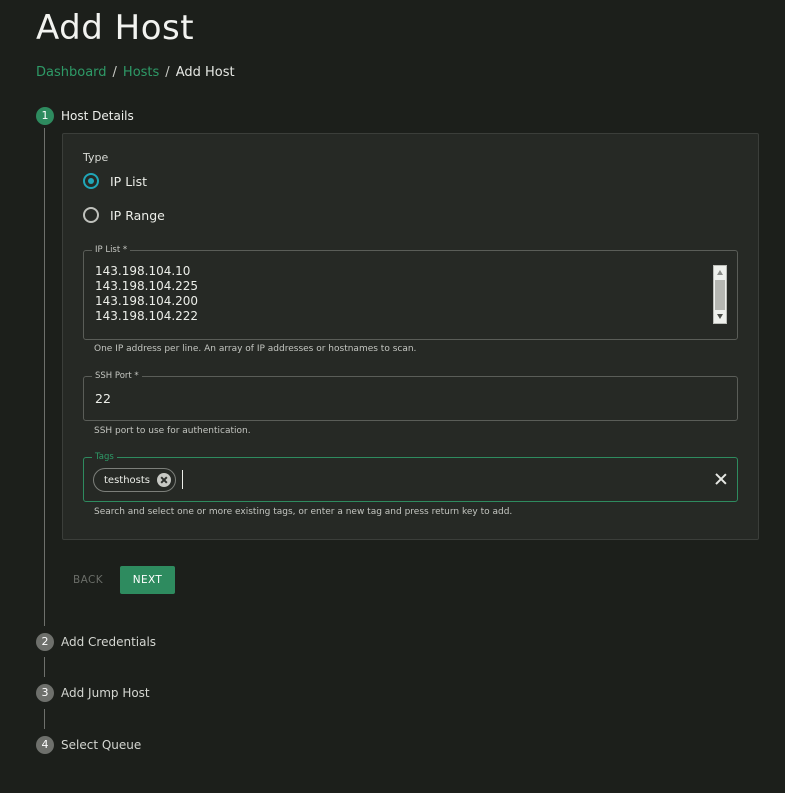 This screenshot has height=793, width=785. I want to click on radio-ip-list-label: IP List, so click(129, 181).